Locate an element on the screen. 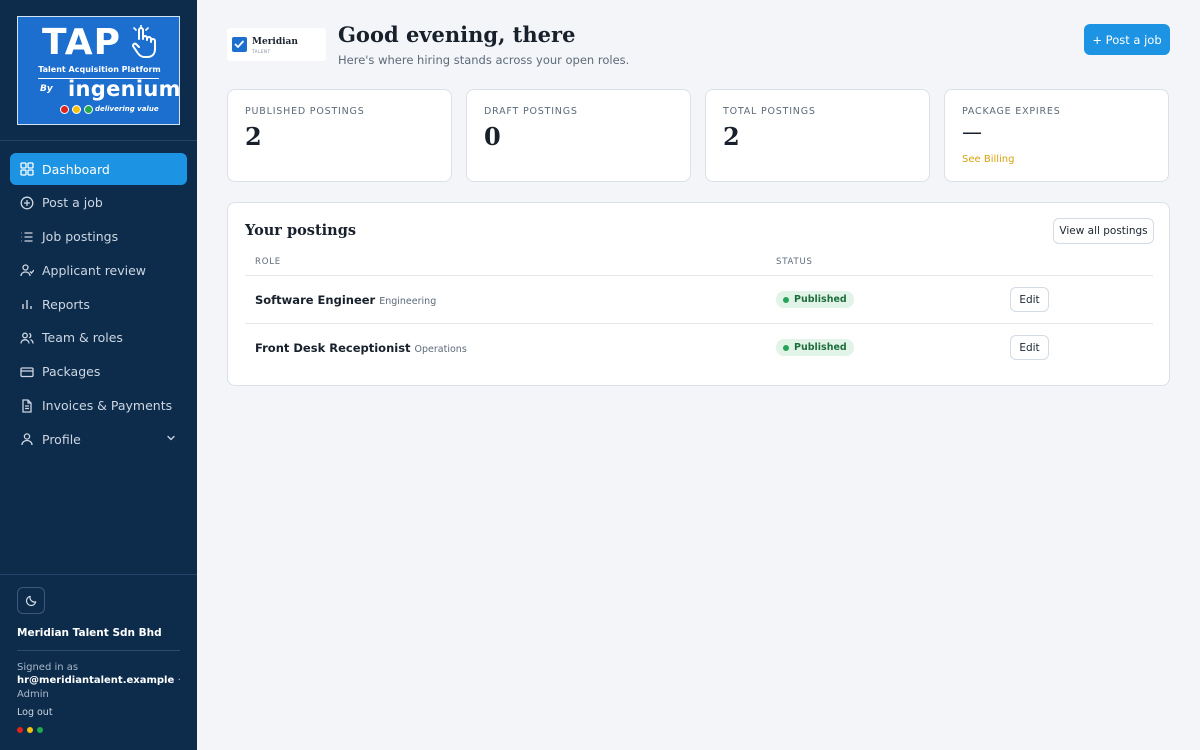  sidebar-item-label: Dashboard is located at coordinates (76, 169).